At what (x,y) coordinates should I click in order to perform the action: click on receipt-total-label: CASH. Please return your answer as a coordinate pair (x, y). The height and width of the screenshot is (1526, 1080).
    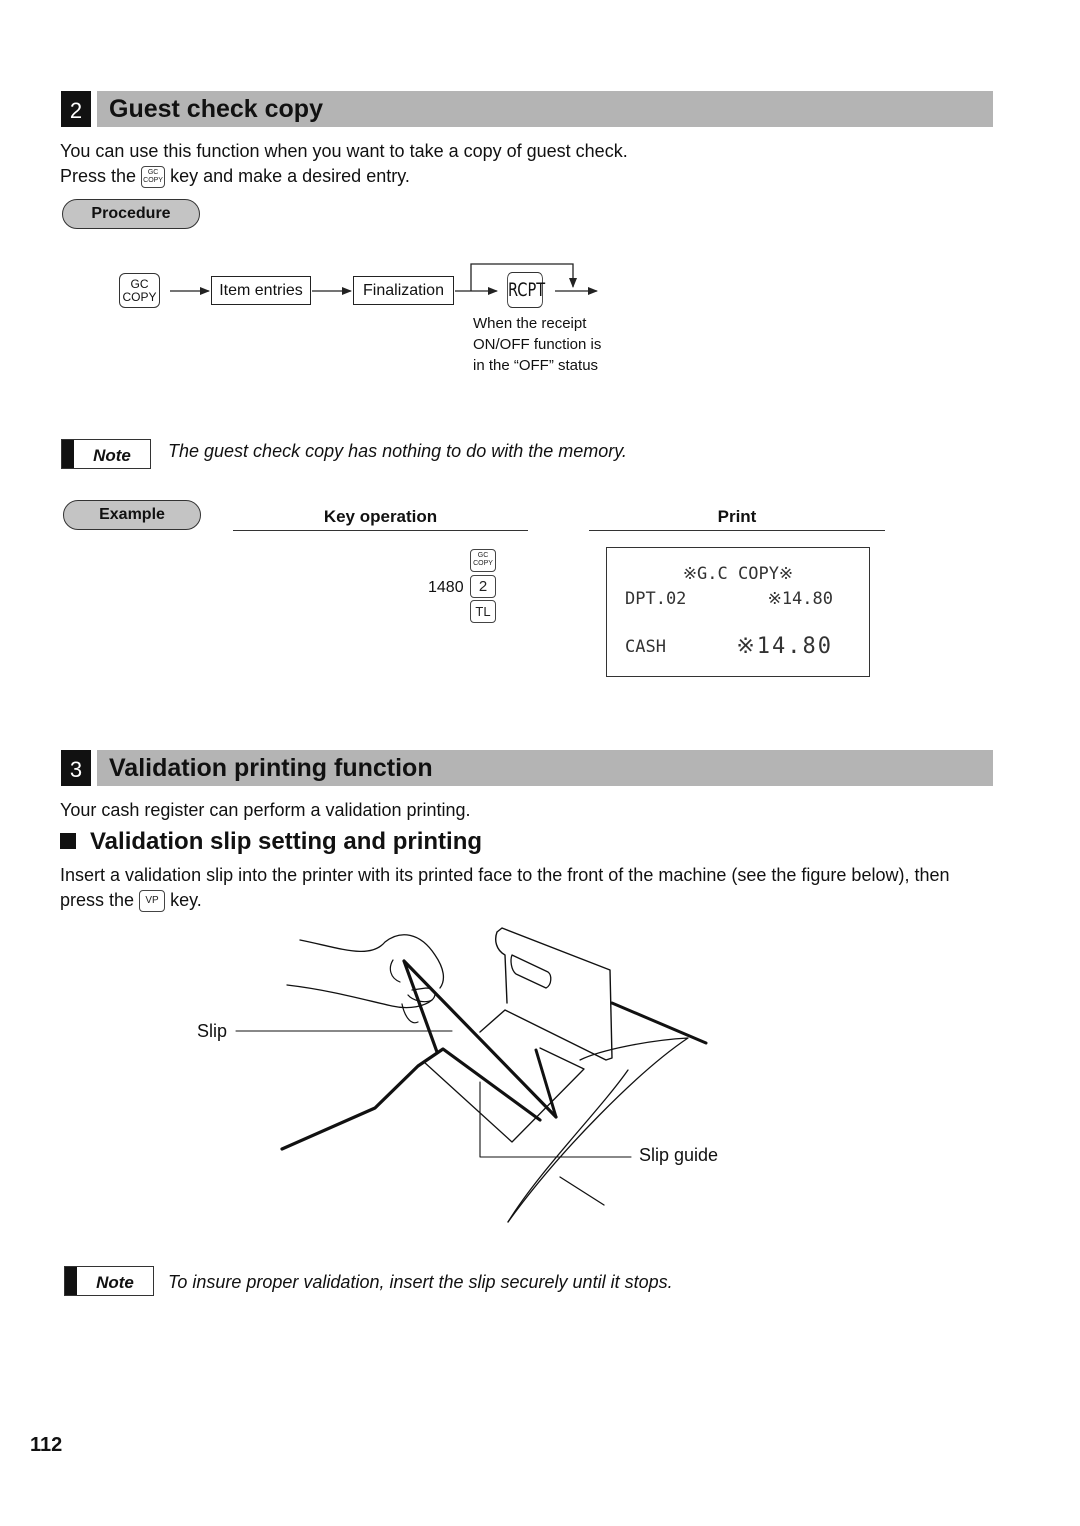
    Looking at the image, I should click on (645, 647).